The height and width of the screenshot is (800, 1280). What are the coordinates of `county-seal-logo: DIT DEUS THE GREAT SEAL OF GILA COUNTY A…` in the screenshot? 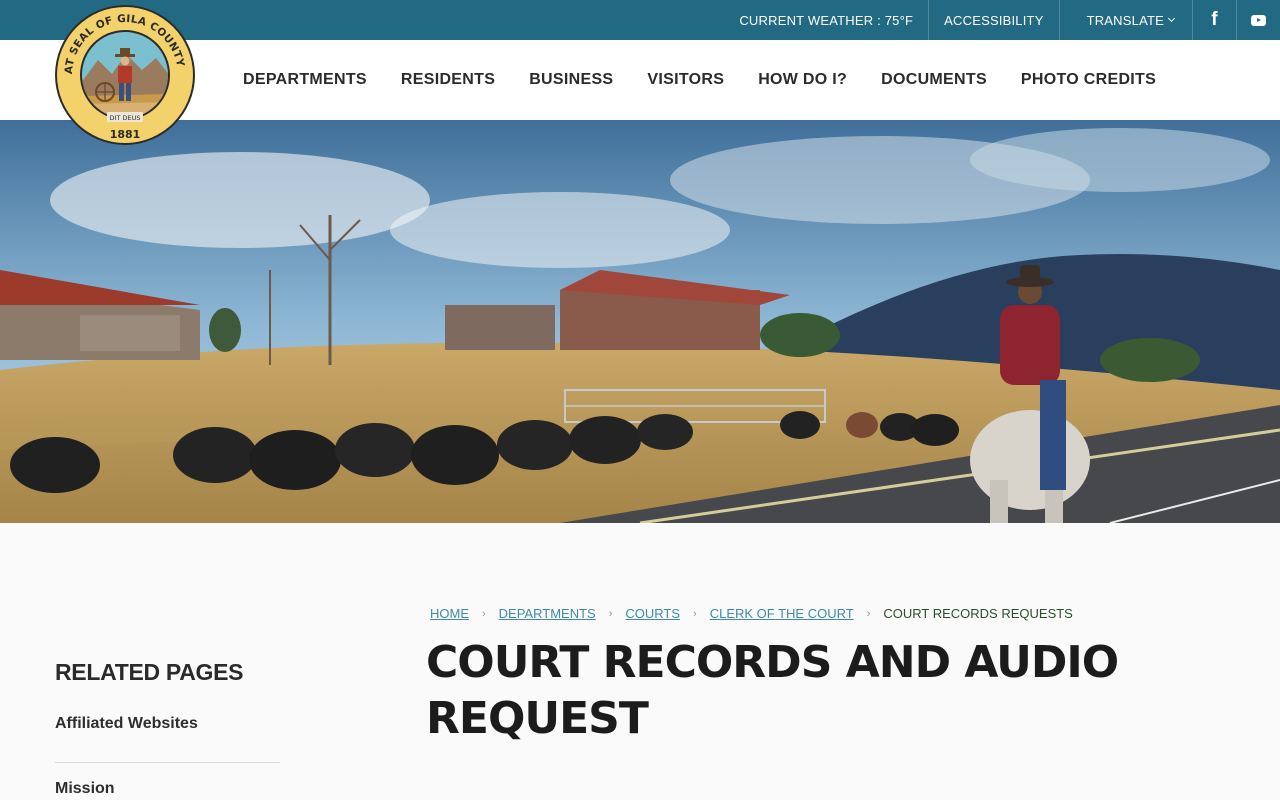 It's located at (125, 75).